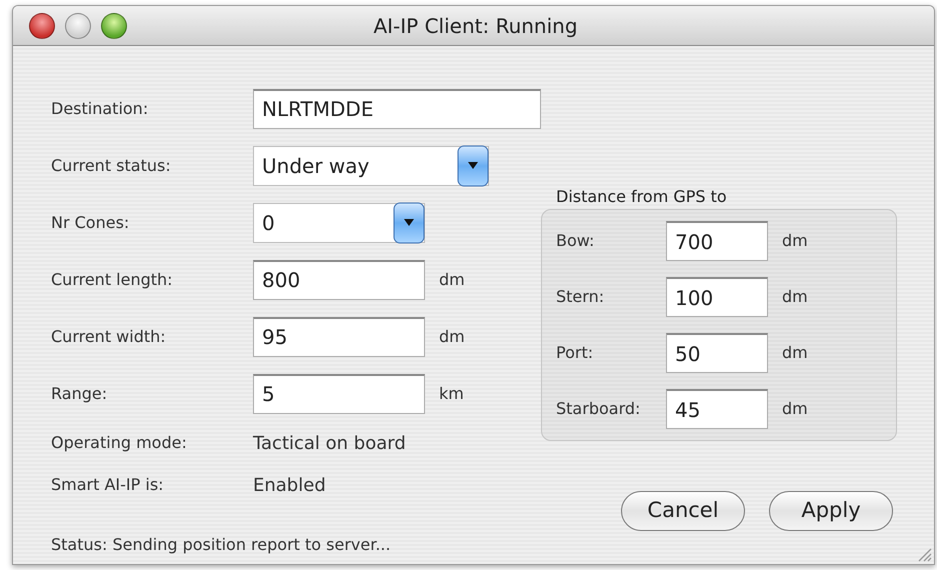 This screenshot has height=570, width=937. Describe the element at coordinates (575, 353) in the screenshot. I see `field-label: Port:` at that location.